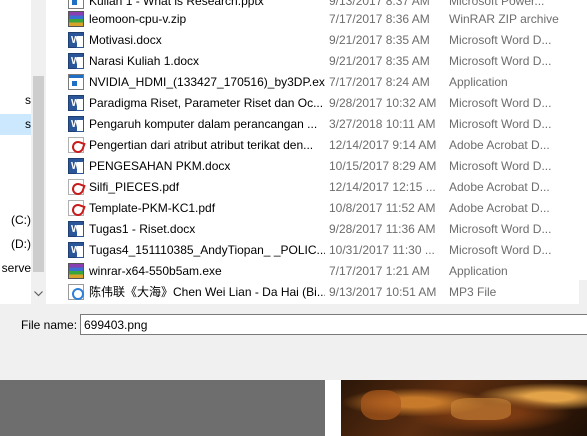  What do you see at coordinates (125, 40) in the screenshot?
I see `file-name: Motivasi.docx` at bounding box center [125, 40].